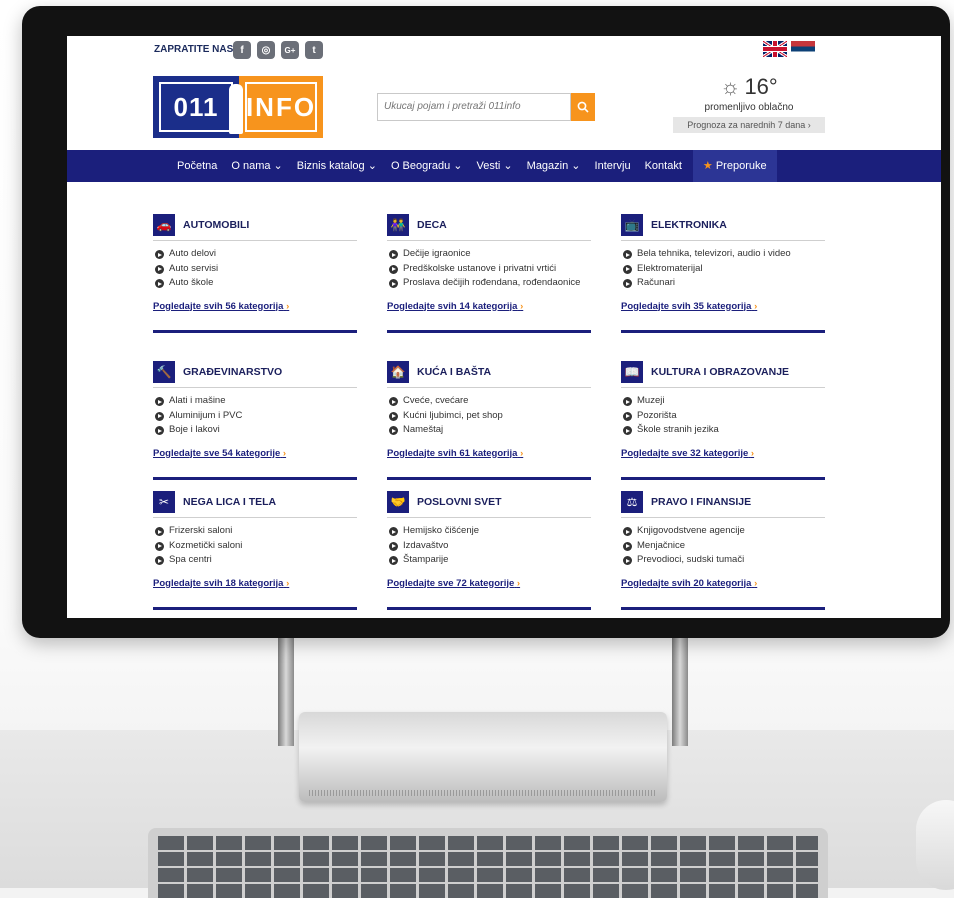  What do you see at coordinates (723, 430) in the screenshot?
I see `category-link: Škole stranih jezika` at bounding box center [723, 430].